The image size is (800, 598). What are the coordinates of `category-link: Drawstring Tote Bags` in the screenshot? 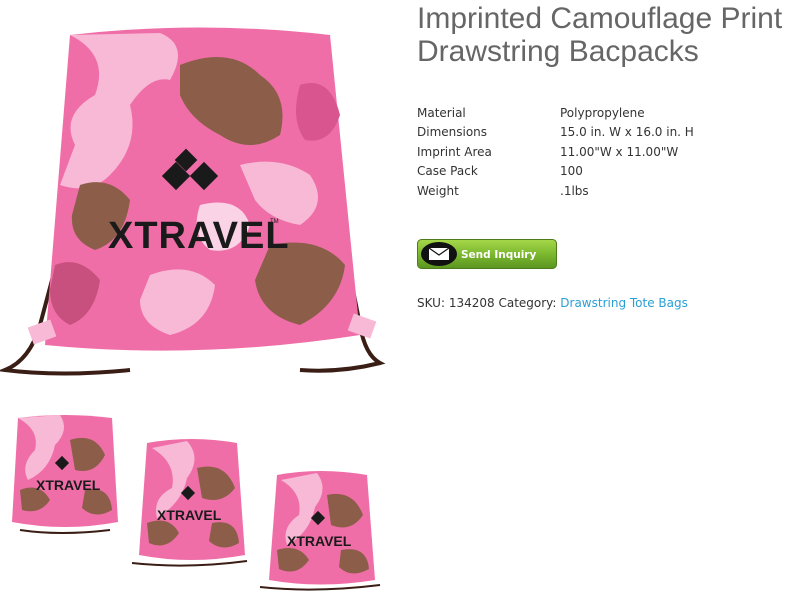 It's located at (624, 303).